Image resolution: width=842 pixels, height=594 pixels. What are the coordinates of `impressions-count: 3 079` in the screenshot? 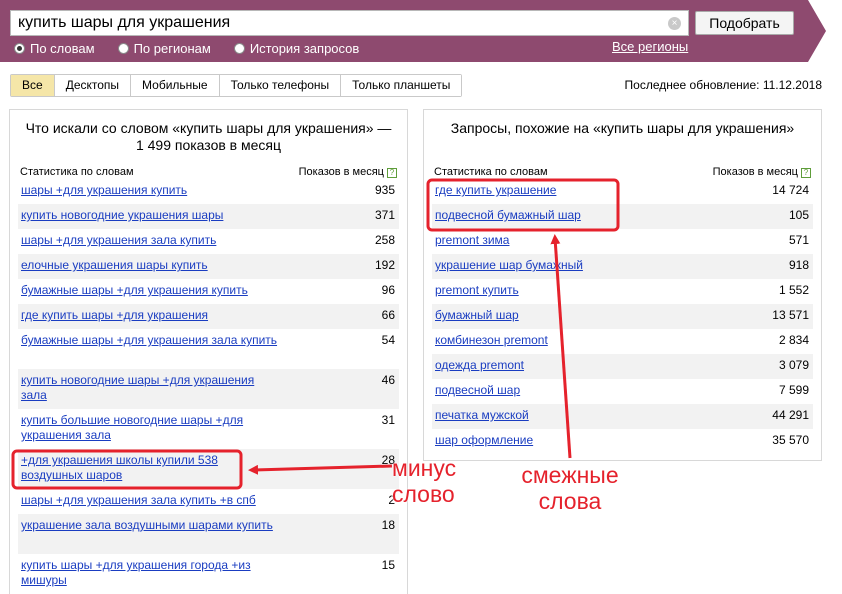 It's located at (793, 365).